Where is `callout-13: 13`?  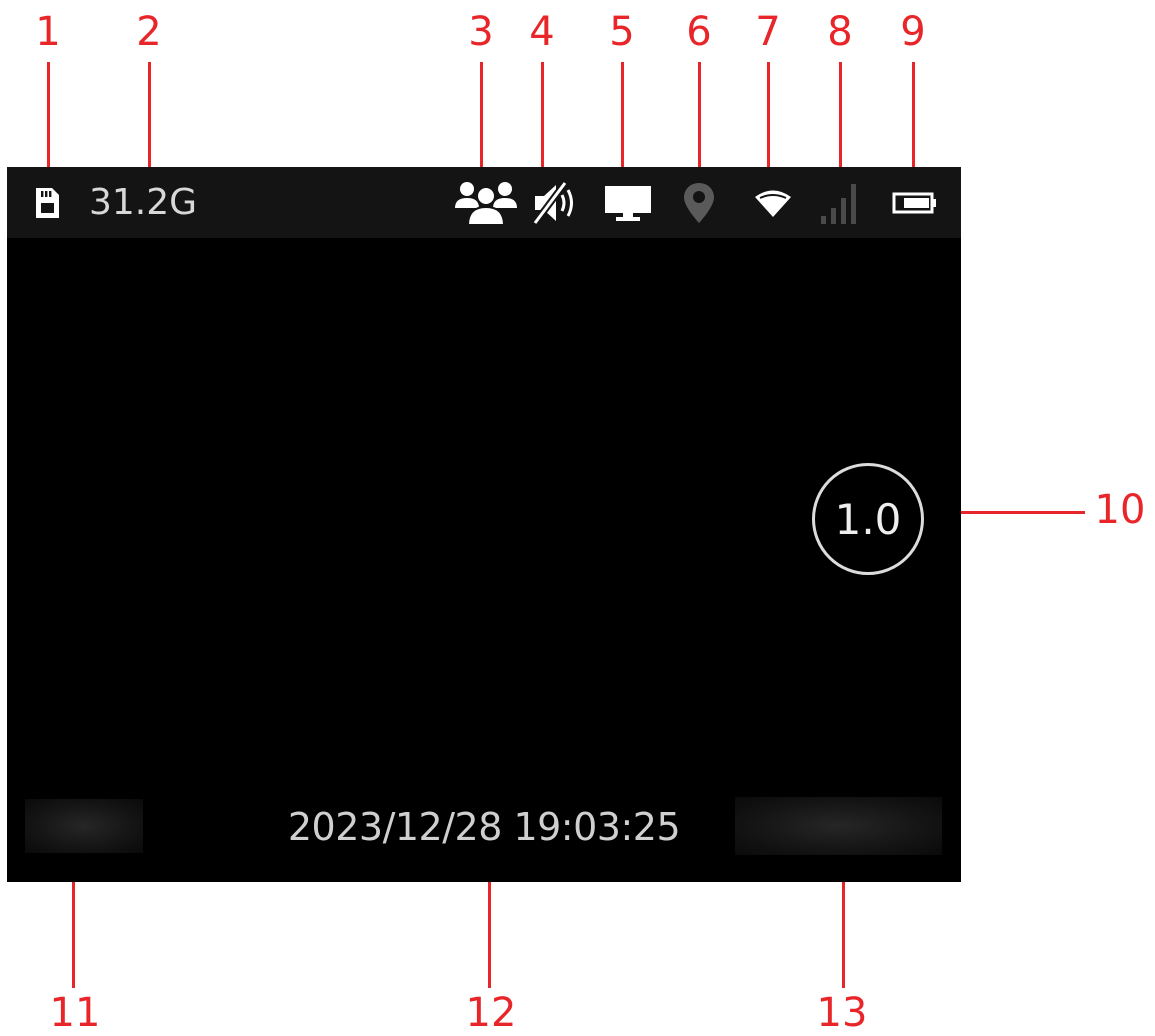
callout-13: 13 is located at coordinates (842, 1013).